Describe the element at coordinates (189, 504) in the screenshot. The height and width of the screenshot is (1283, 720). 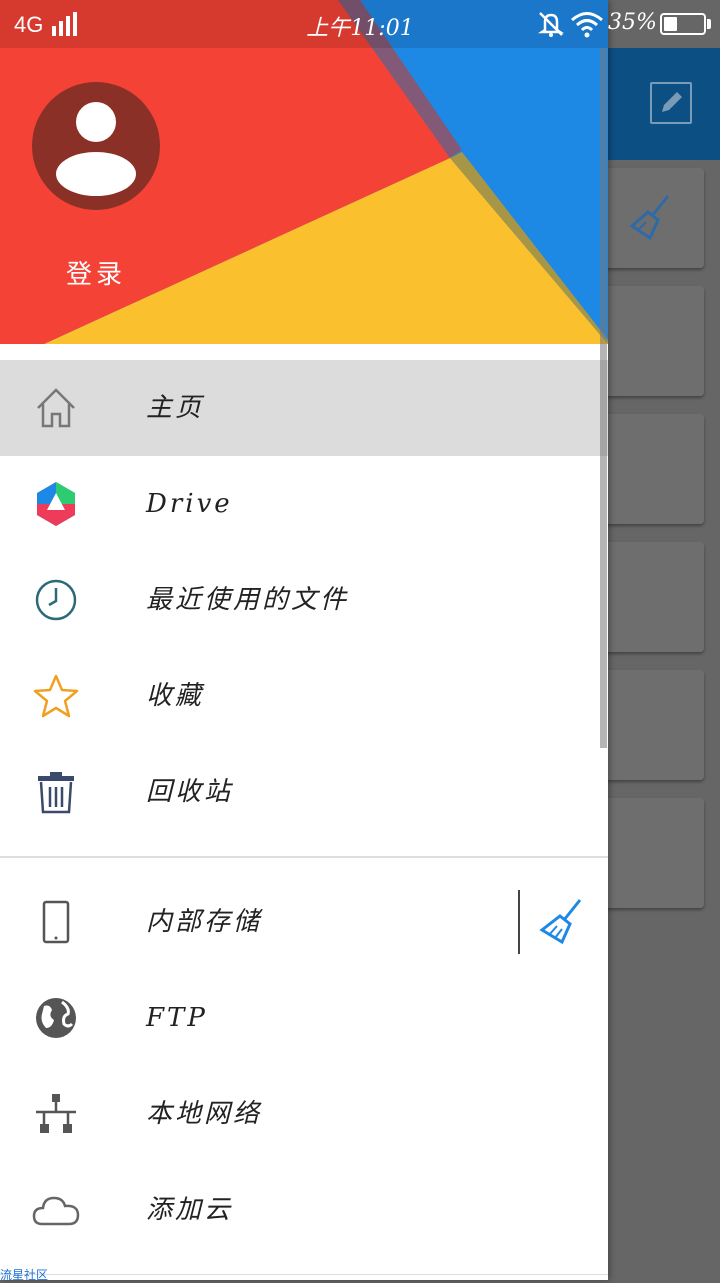
I see `menu-label: Drive` at that location.